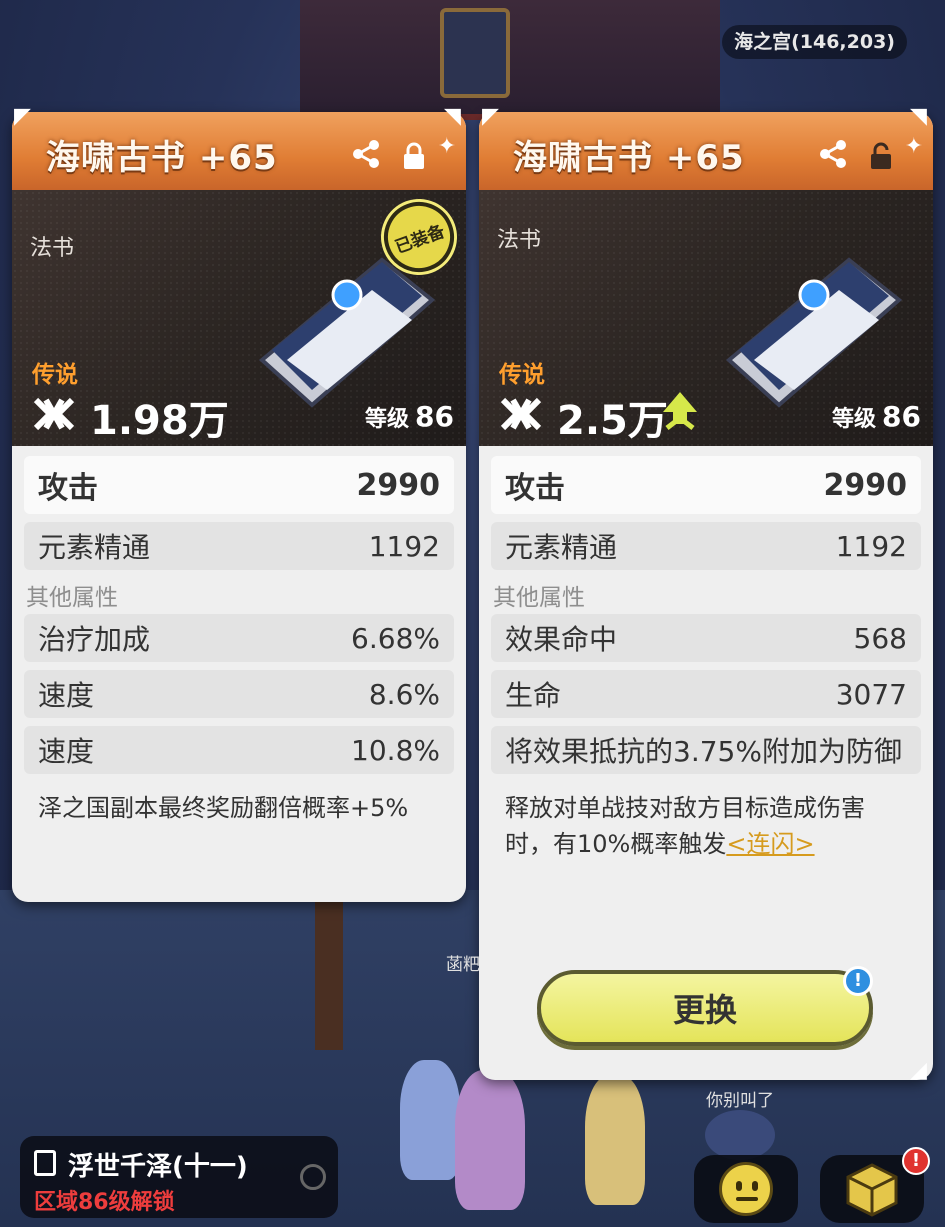  Describe the element at coordinates (814, 332) in the screenshot. I see `spellbook-image` at that location.